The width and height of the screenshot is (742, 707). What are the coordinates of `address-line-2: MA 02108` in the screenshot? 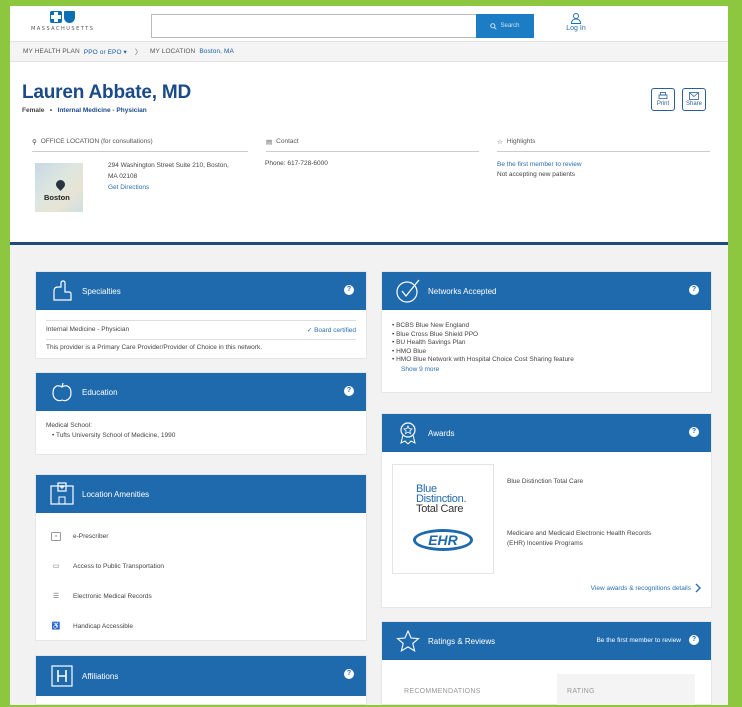 It's located at (123, 176).